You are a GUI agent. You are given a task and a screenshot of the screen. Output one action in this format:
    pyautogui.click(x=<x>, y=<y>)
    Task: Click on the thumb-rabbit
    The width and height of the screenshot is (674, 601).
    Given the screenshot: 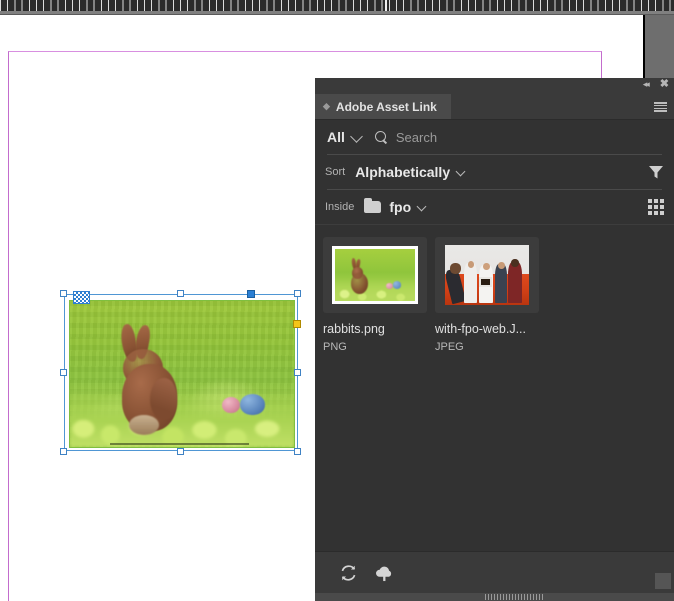 What is the action you would take?
    pyautogui.click(x=359, y=276)
    